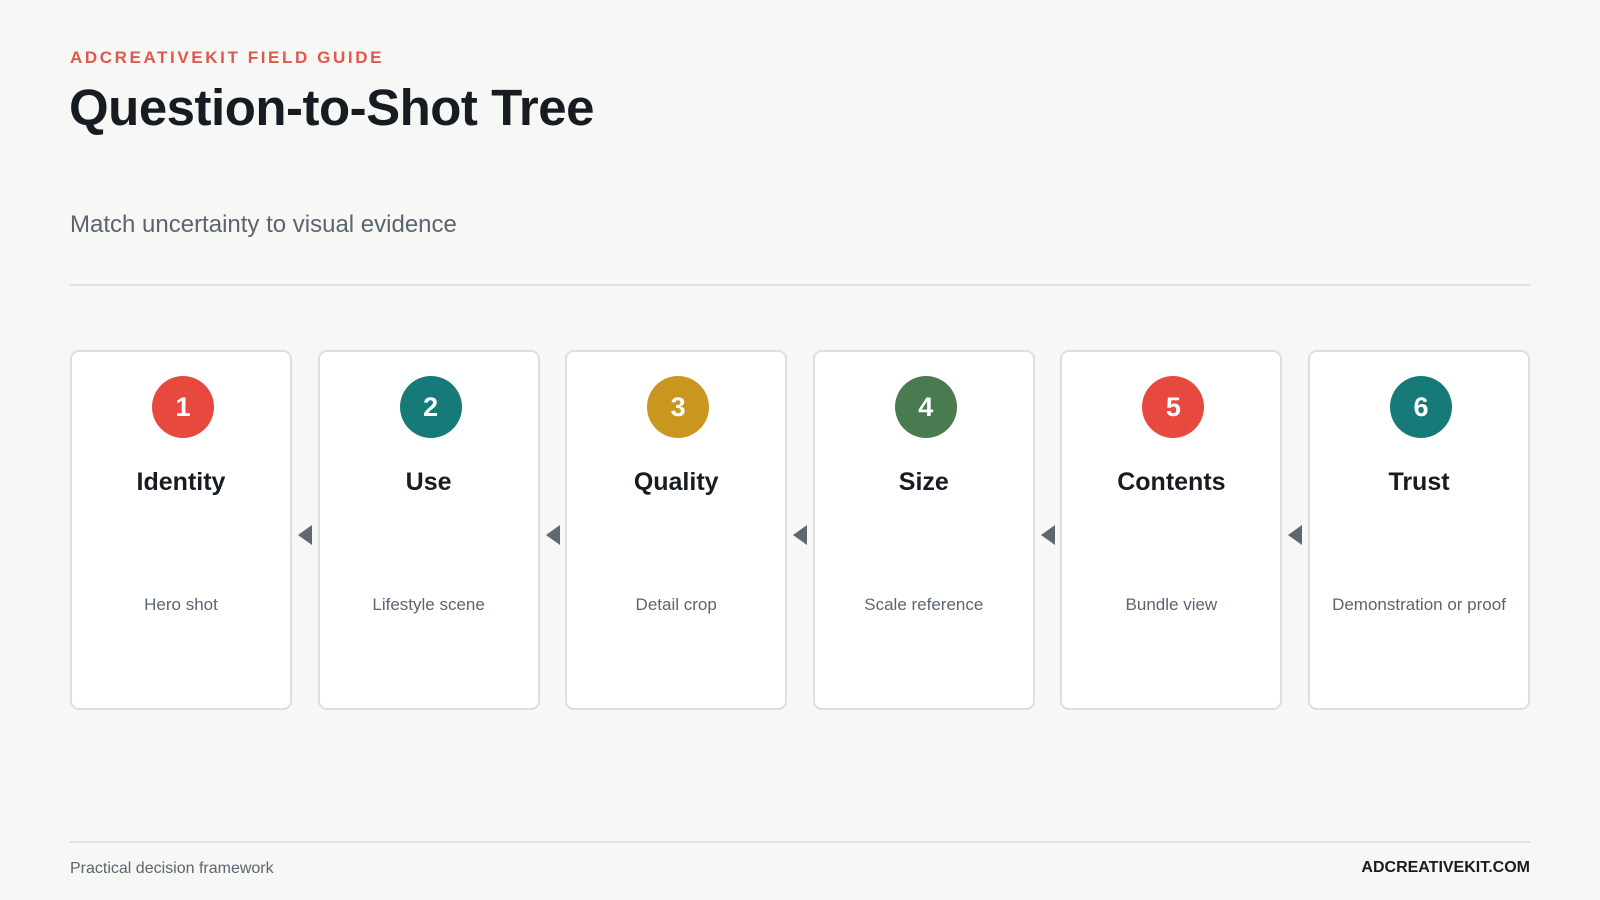 The height and width of the screenshot is (900, 1600). I want to click on step-number-badge: 3, so click(678, 407).